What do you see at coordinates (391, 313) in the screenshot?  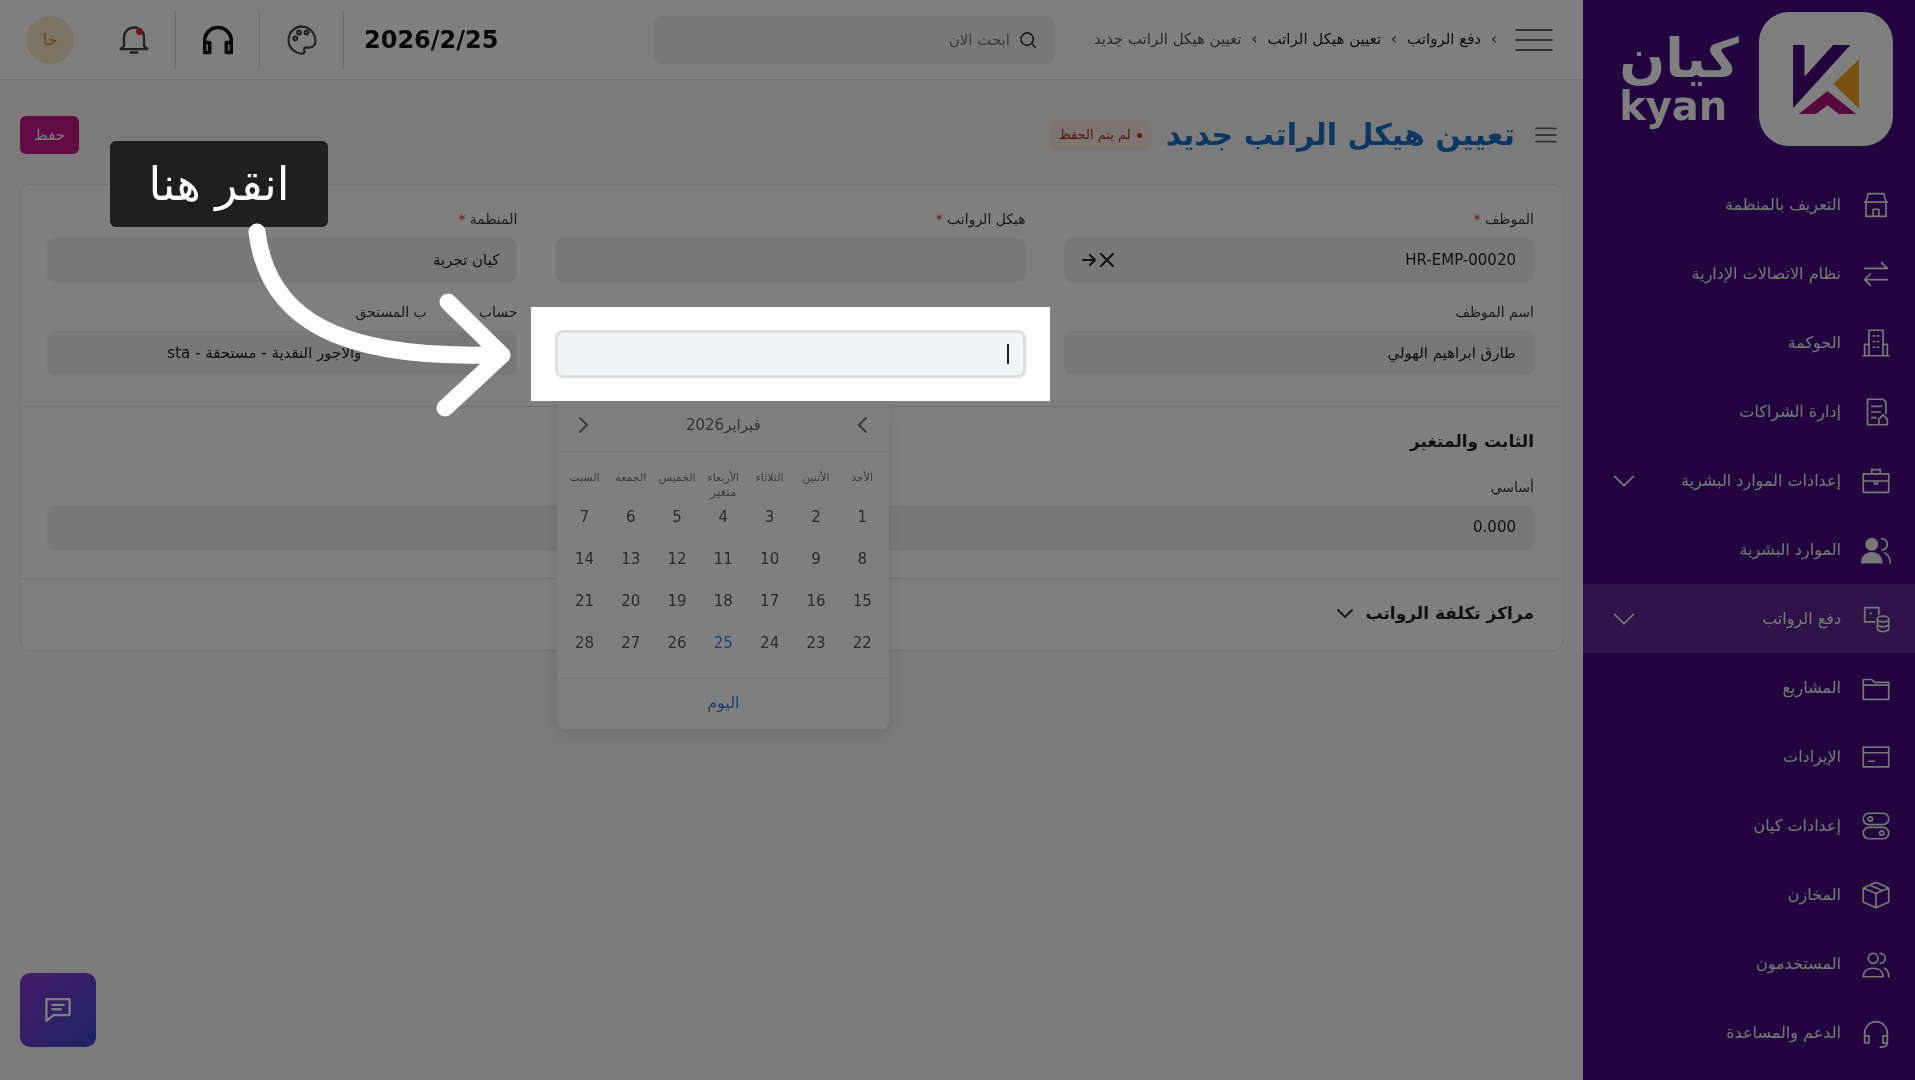 I see `field-label: ب المستحق` at bounding box center [391, 313].